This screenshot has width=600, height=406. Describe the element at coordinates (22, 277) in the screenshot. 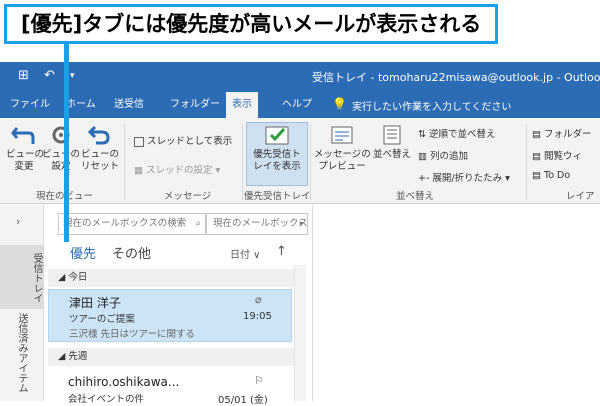

I see `nav-inbox: 受信トレイ` at that location.